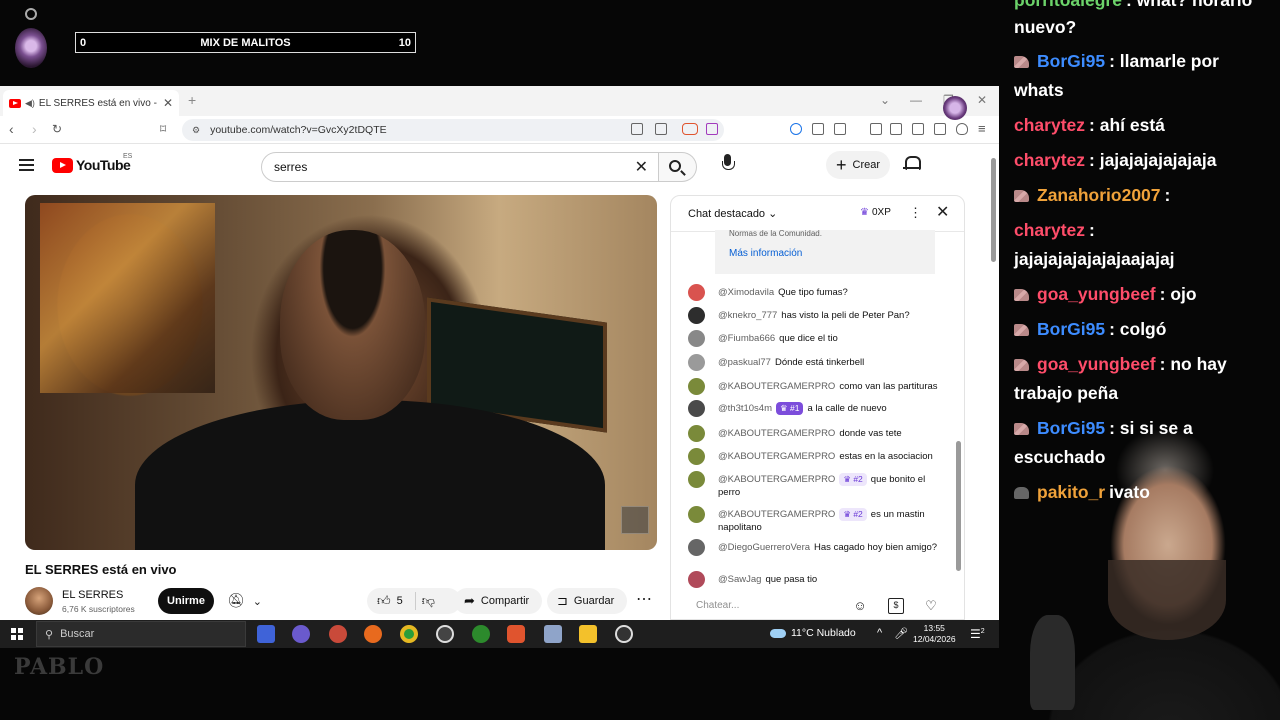 The height and width of the screenshot is (720, 1280). I want to click on more-actions-icon: ⋯, so click(644, 601).